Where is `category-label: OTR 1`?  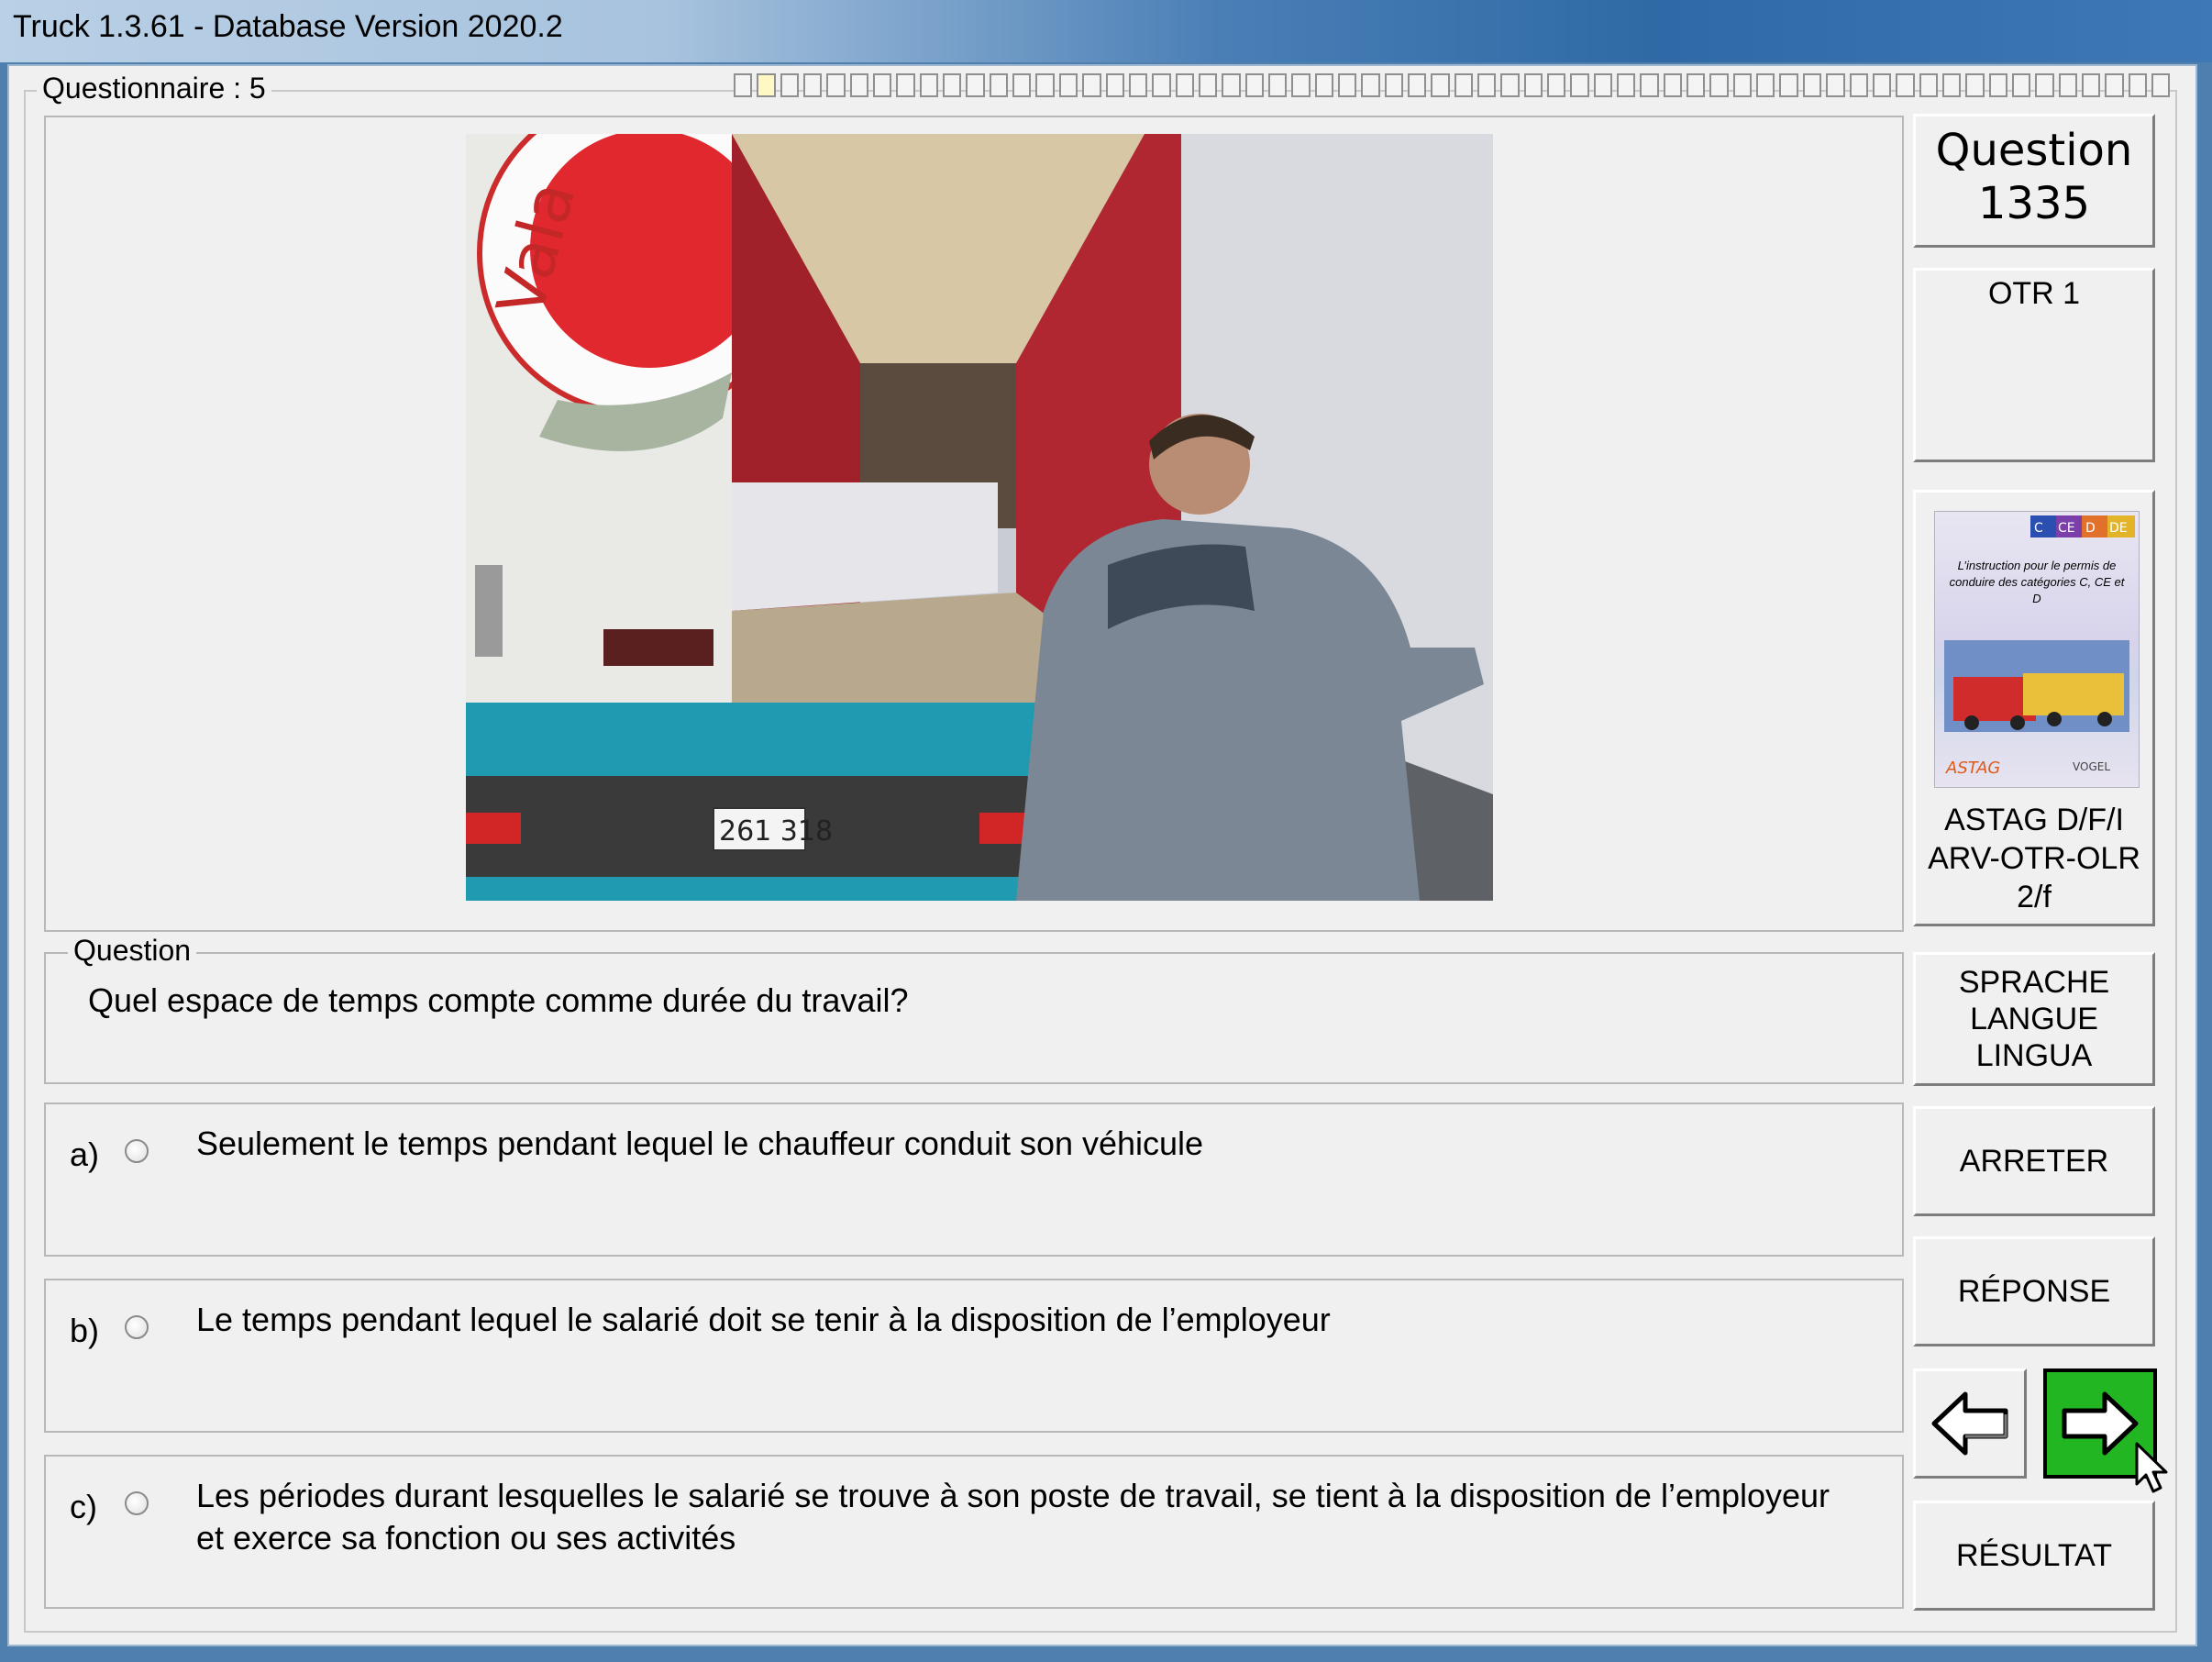 category-label: OTR 1 is located at coordinates (2034, 293).